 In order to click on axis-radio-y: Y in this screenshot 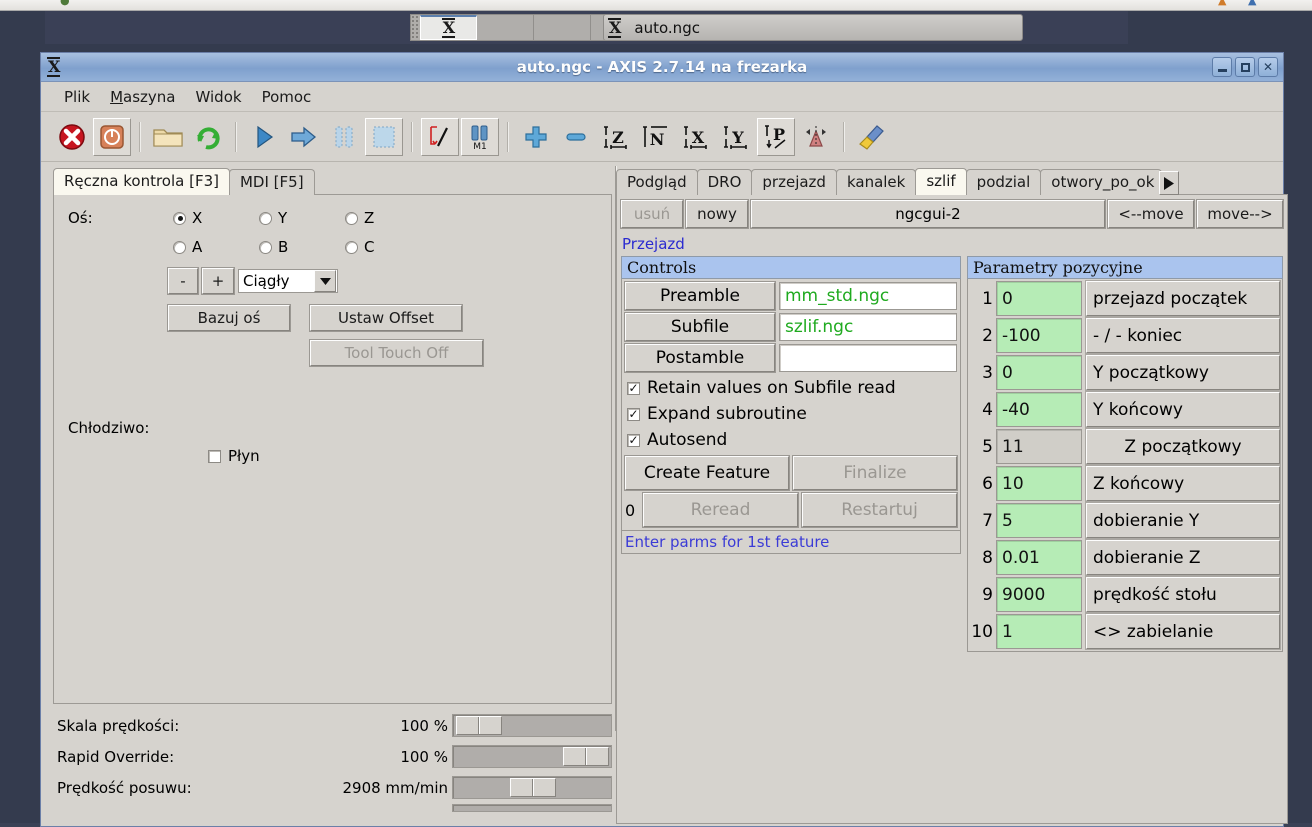, I will do `click(302, 218)`.